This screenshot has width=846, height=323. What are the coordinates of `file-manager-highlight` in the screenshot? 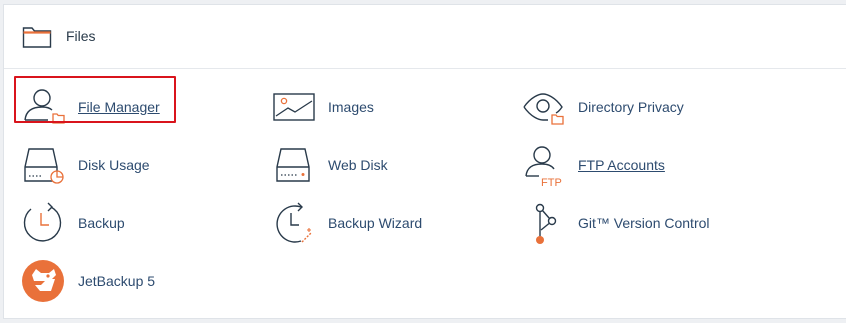 It's located at (95, 99).